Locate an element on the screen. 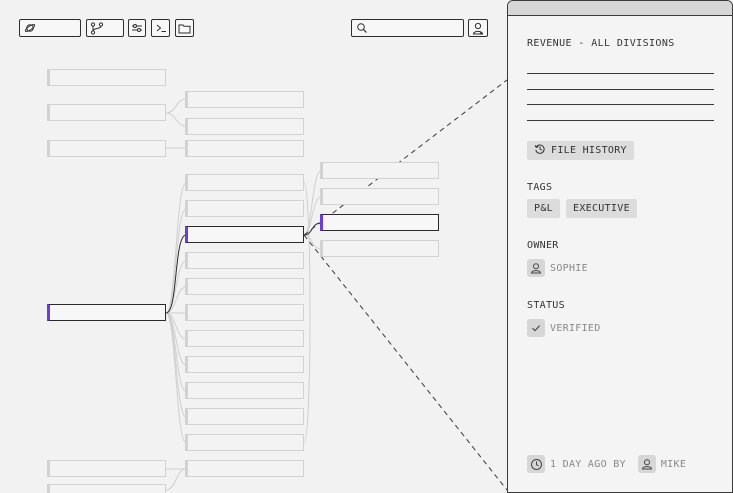 The width and height of the screenshot is (733, 493). footer-time: 1 DAY AGO BY is located at coordinates (588, 464).